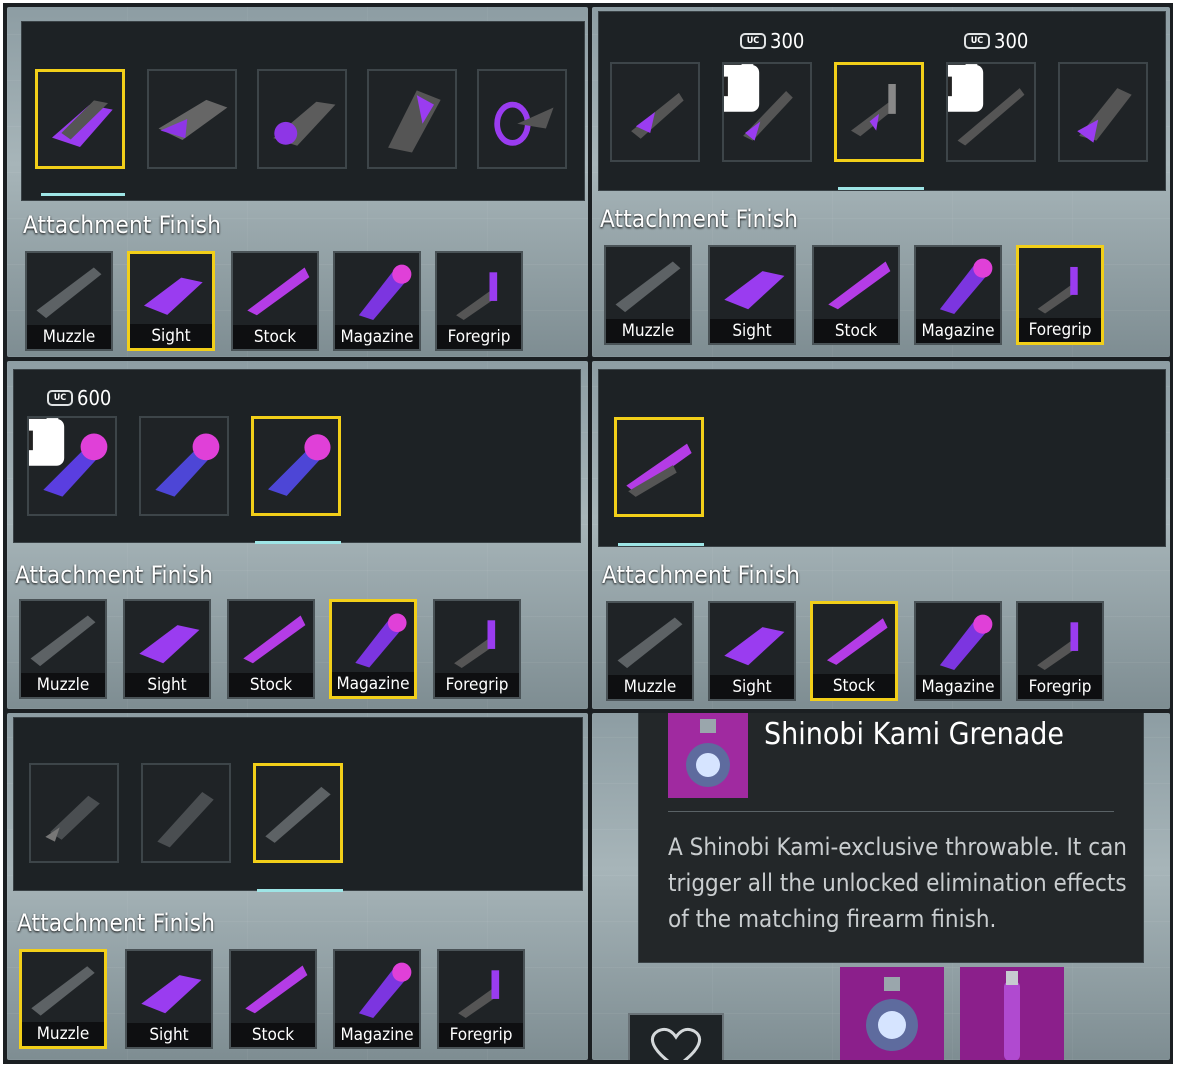 Image resolution: width=1178 pixels, height=1069 pixels. What do you see at coordinates (676, 1043) in the screenshot?
I see `heart-icon` at bounding box center [676, 1043].